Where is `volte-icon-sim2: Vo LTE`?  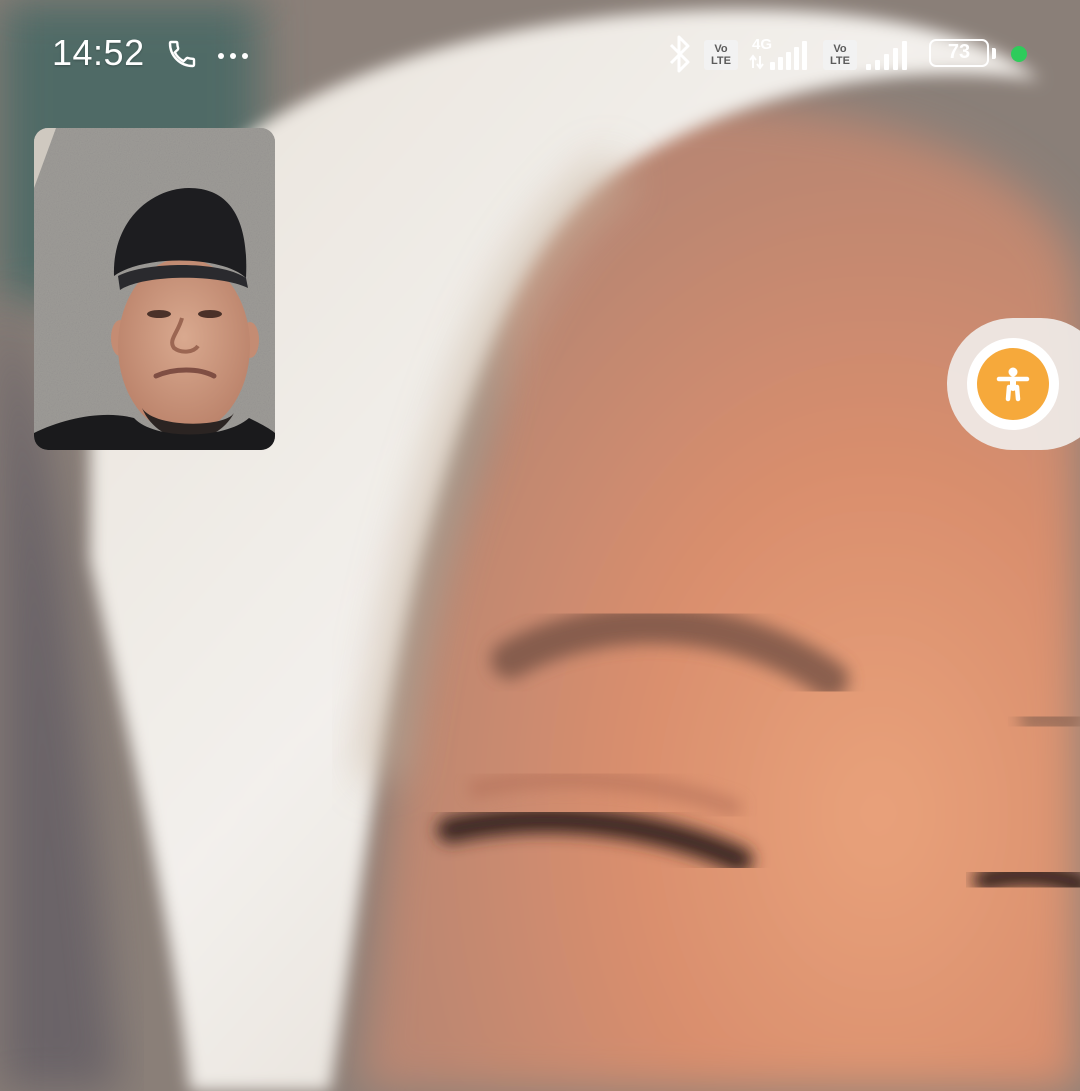 volte-icon-sim2: Vo LTE is located at coordinates (840, 55).